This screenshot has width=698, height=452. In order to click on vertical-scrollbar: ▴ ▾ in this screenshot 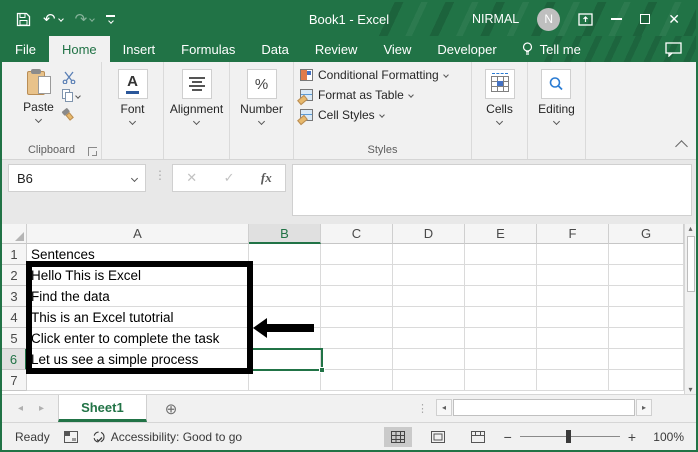, I will do `click(690, 309)`.